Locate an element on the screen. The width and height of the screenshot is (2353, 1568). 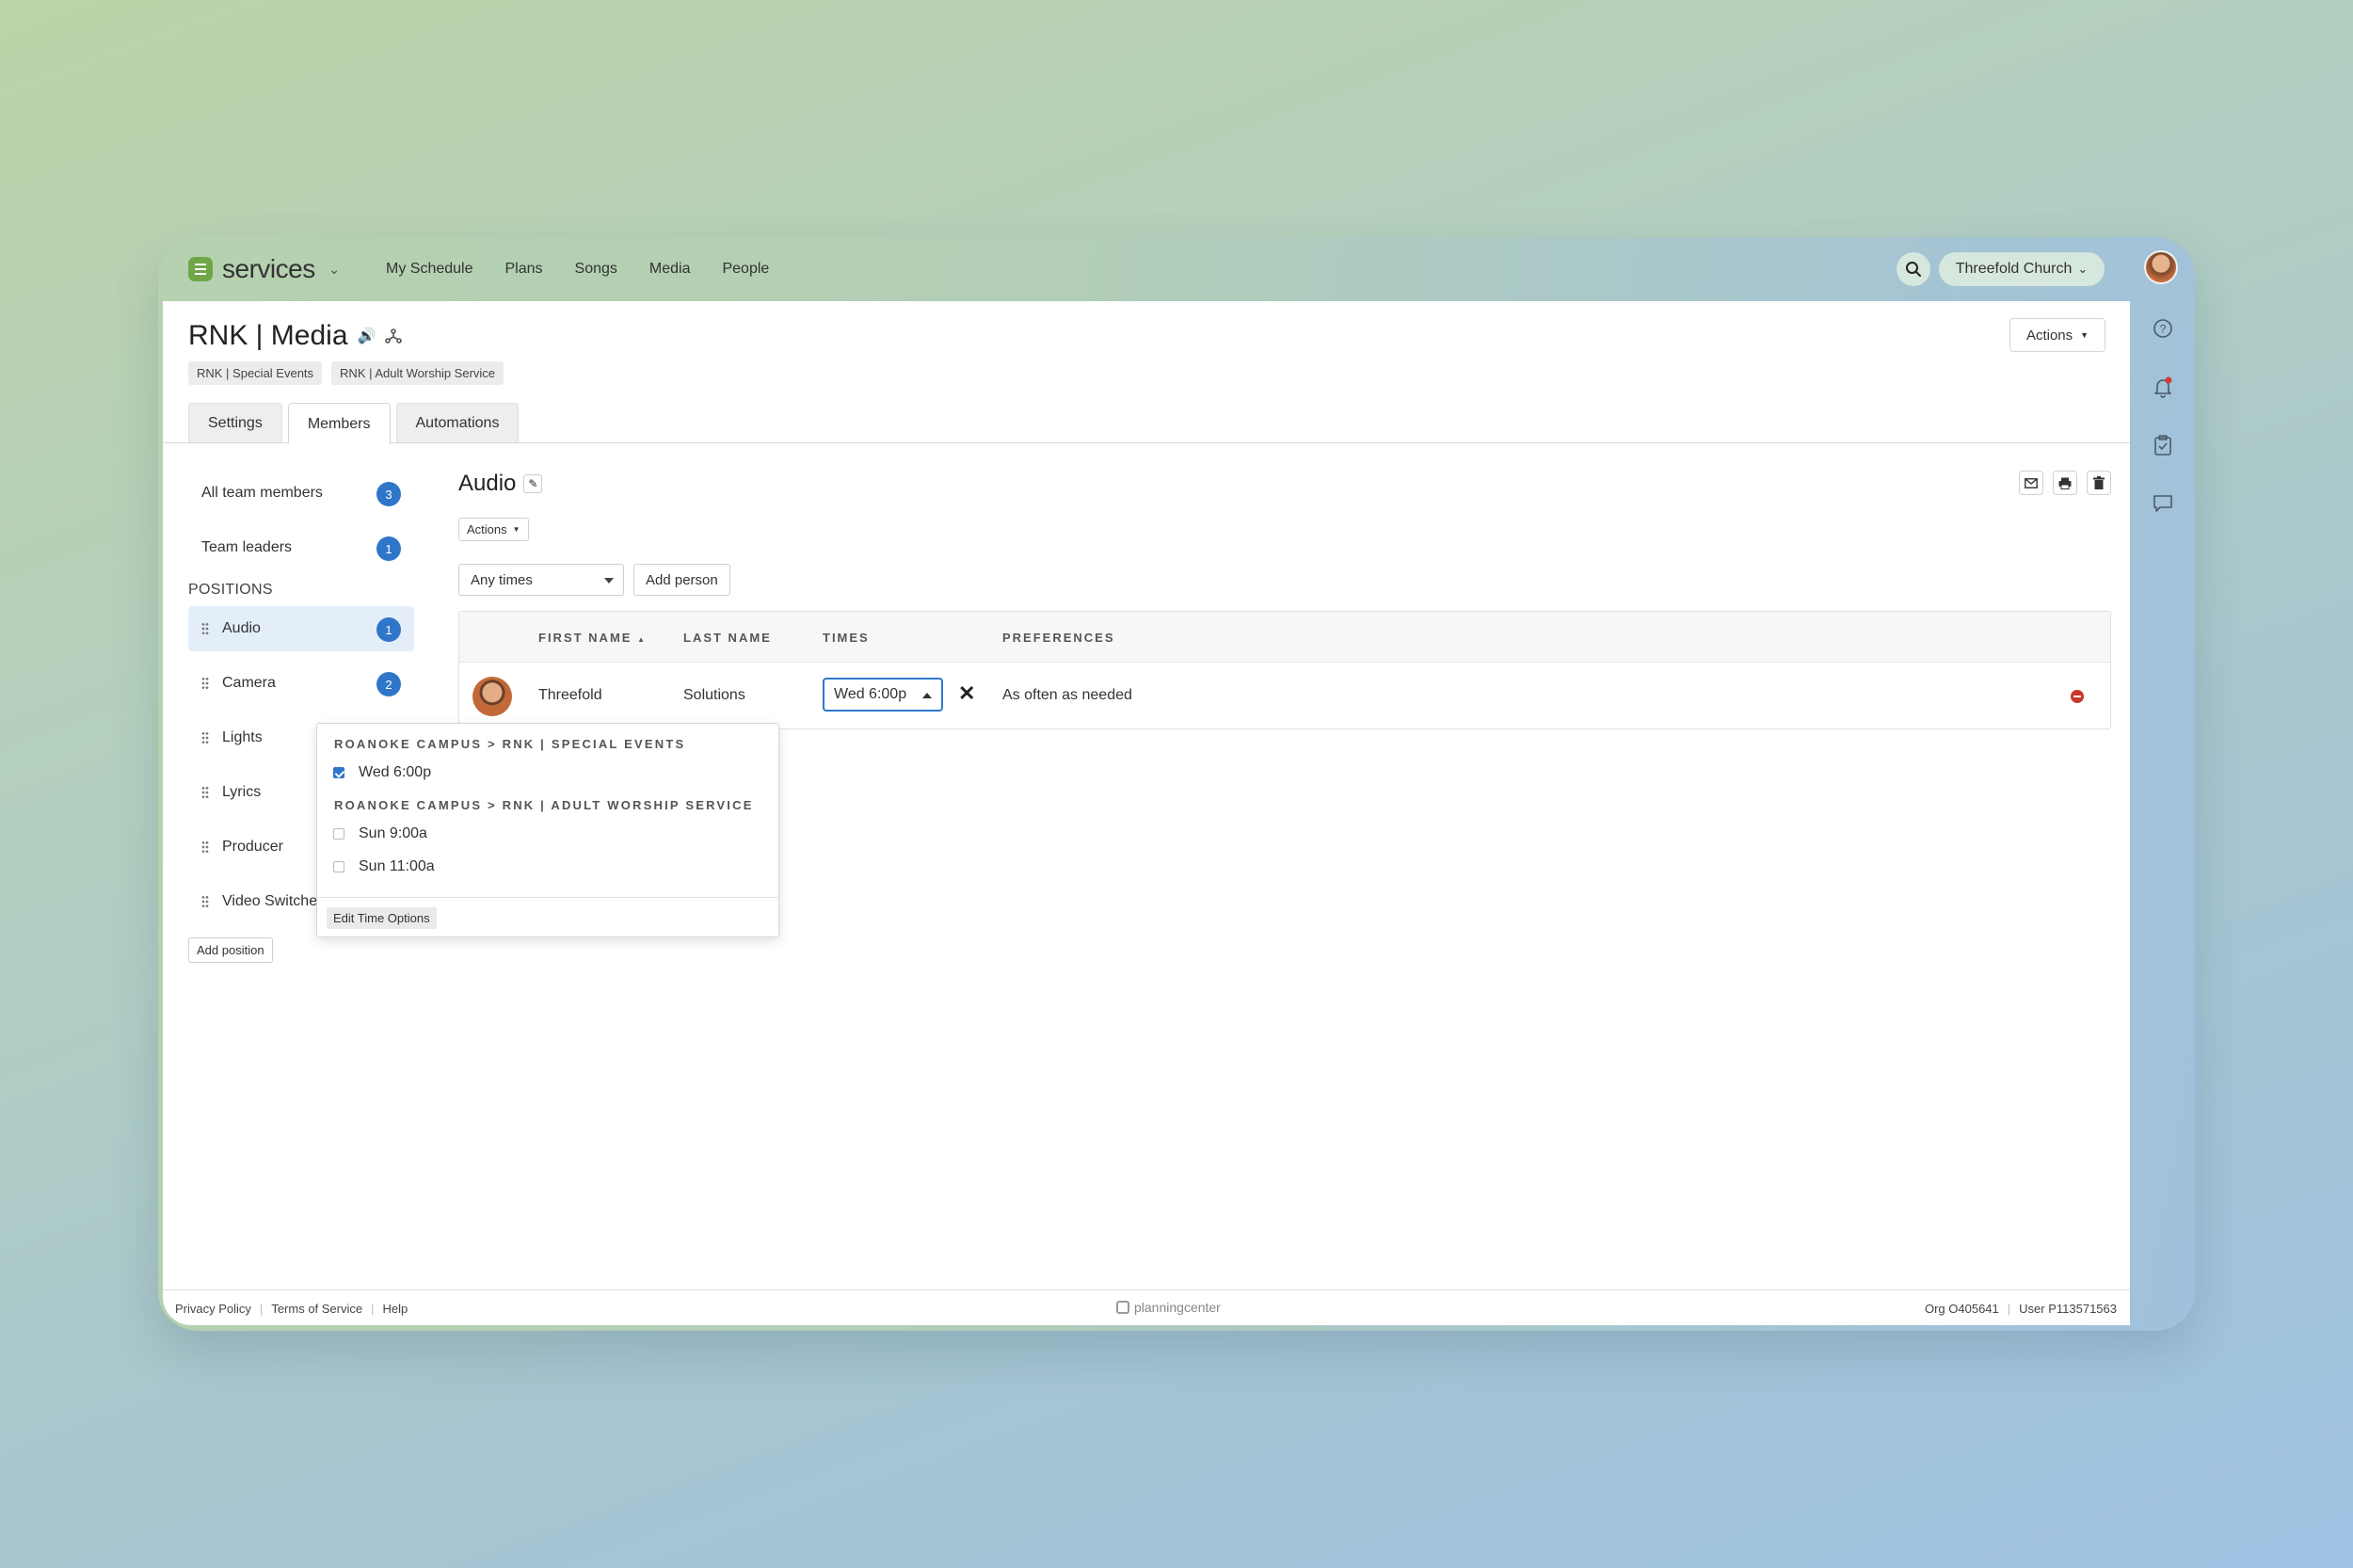
planning-center-logo-icon is located at coordinates (1122, 1307).